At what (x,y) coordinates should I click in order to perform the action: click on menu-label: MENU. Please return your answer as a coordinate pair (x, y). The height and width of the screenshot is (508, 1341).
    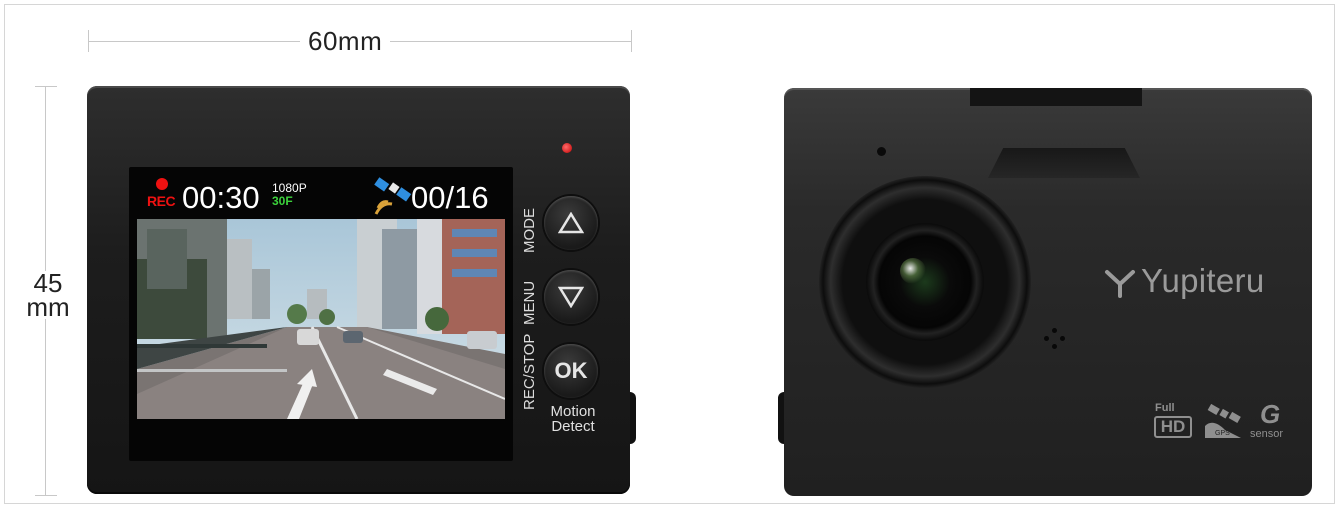
    Looking at the image, I should click on (529, 302).